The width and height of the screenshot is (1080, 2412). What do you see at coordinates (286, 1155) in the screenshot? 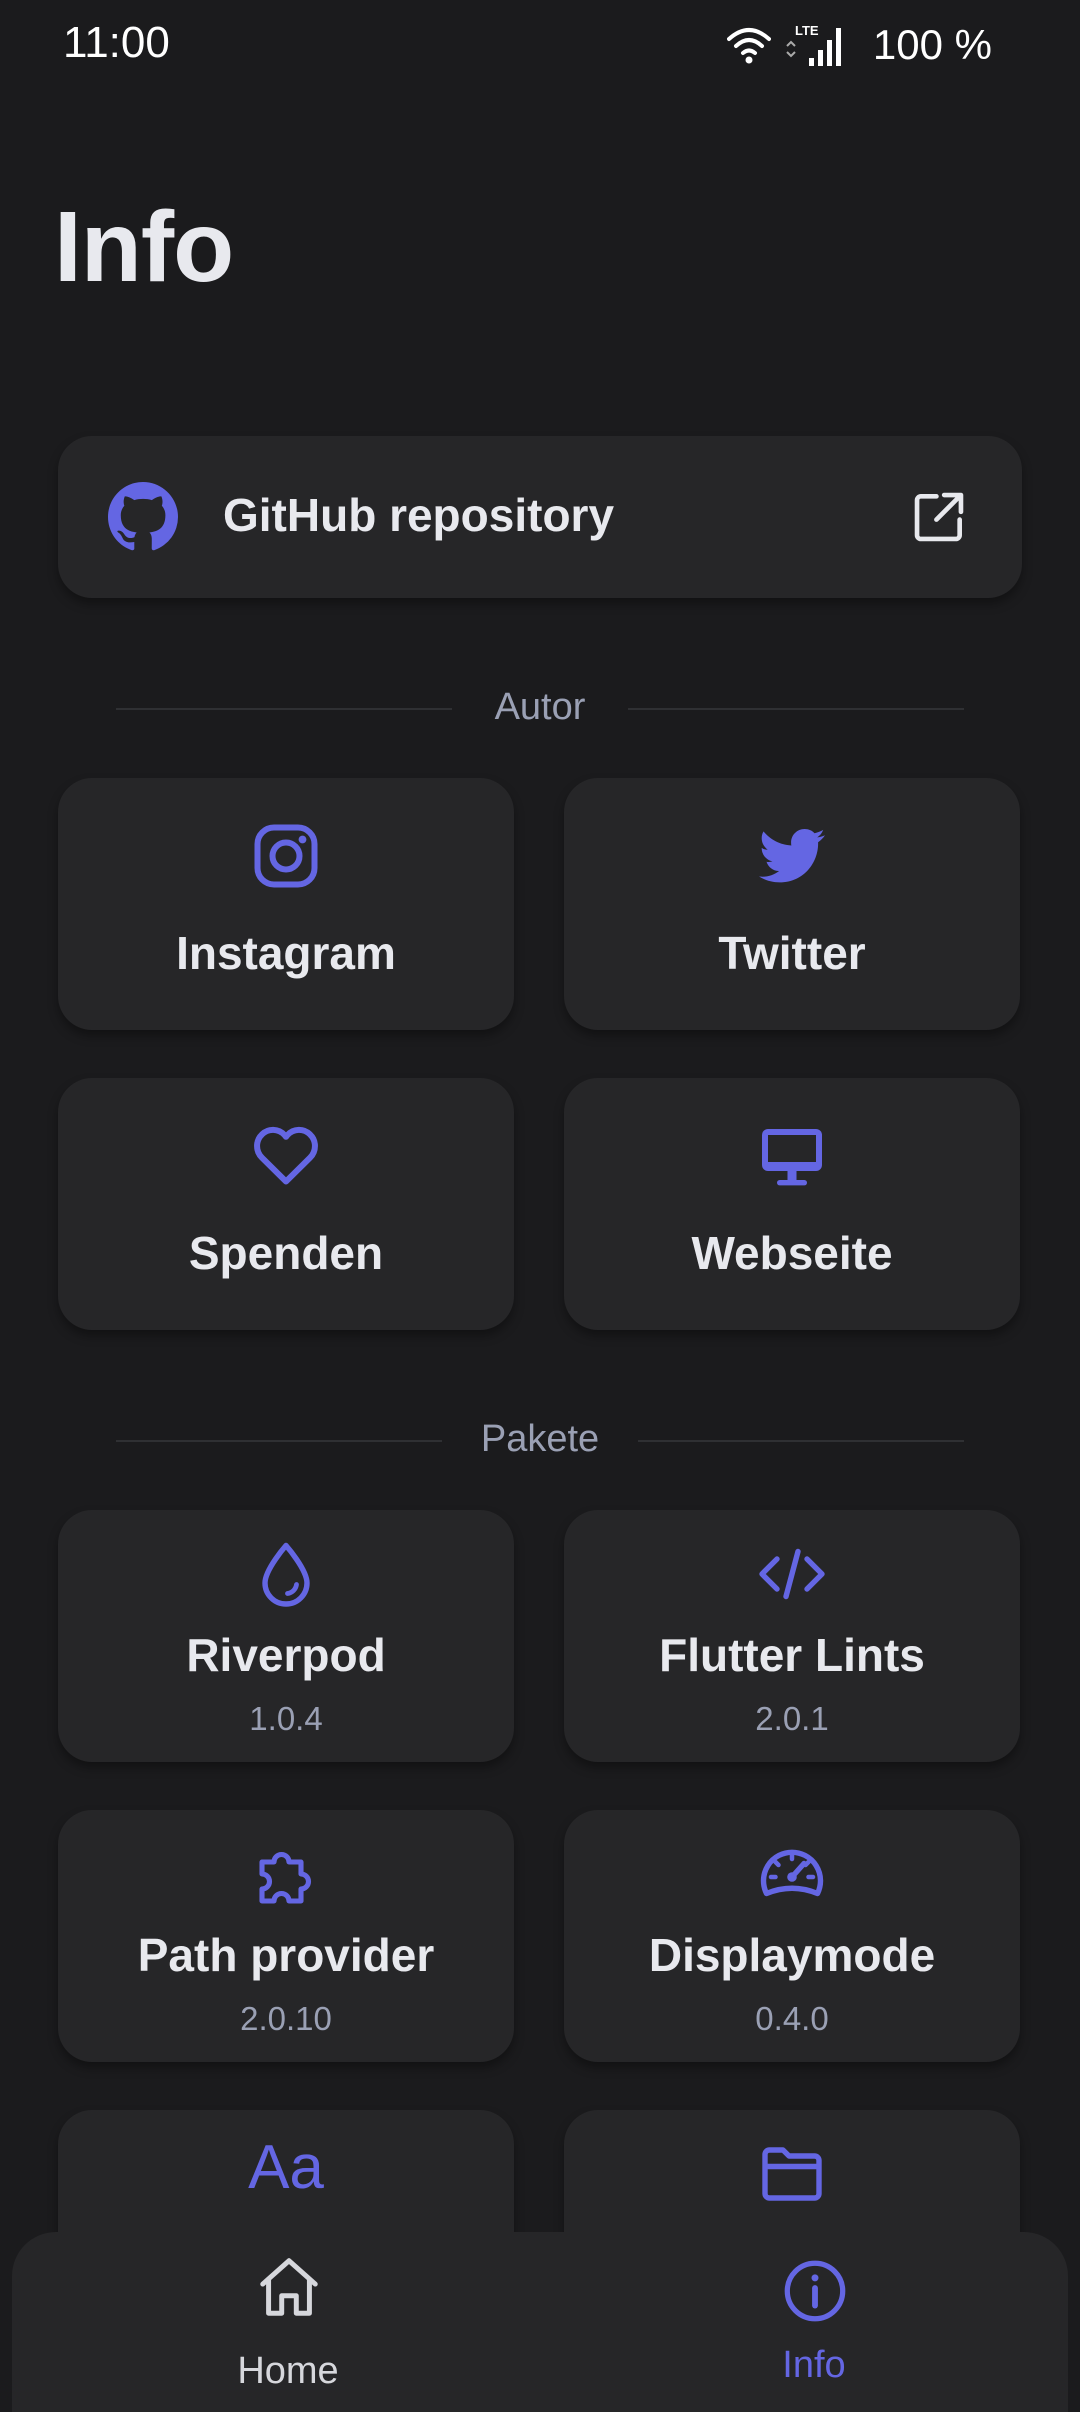
I see `heart-icon` at bounding box center [286, 1155].